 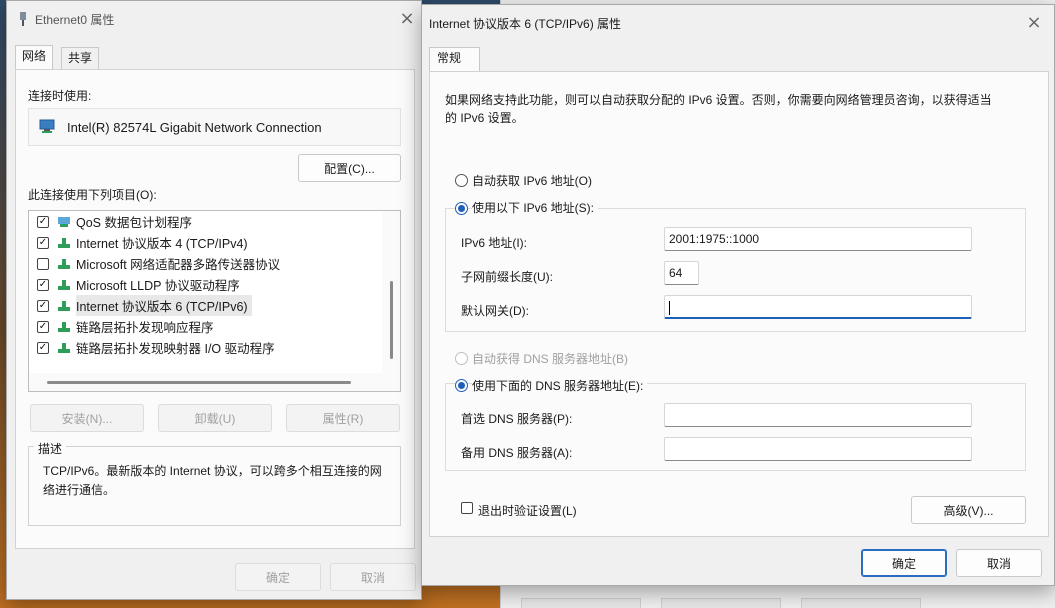 What do you see at coordinates (145, 328) in the screenshot?
I see `item-label: 链路层拓扑发现响应程序` at bounding box center [145, 328].